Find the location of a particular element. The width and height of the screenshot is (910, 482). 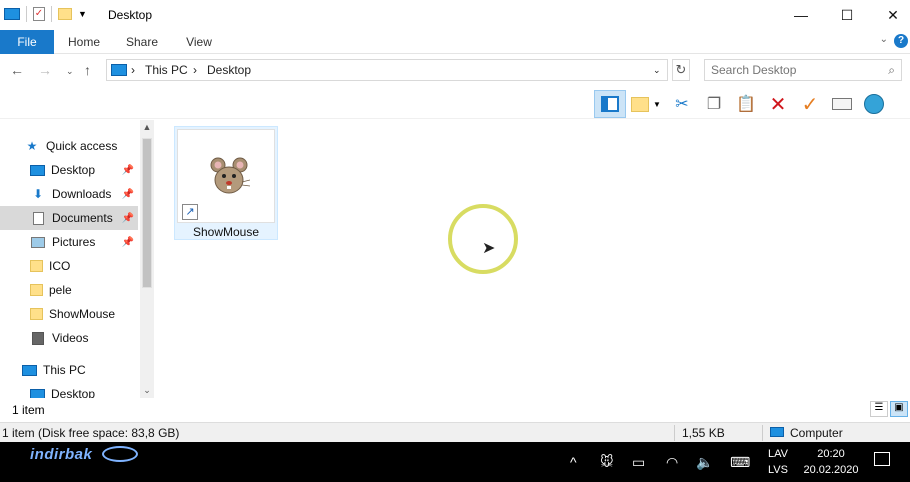

keyboard-icon: ⌨ is located at coordinates (740, 462).